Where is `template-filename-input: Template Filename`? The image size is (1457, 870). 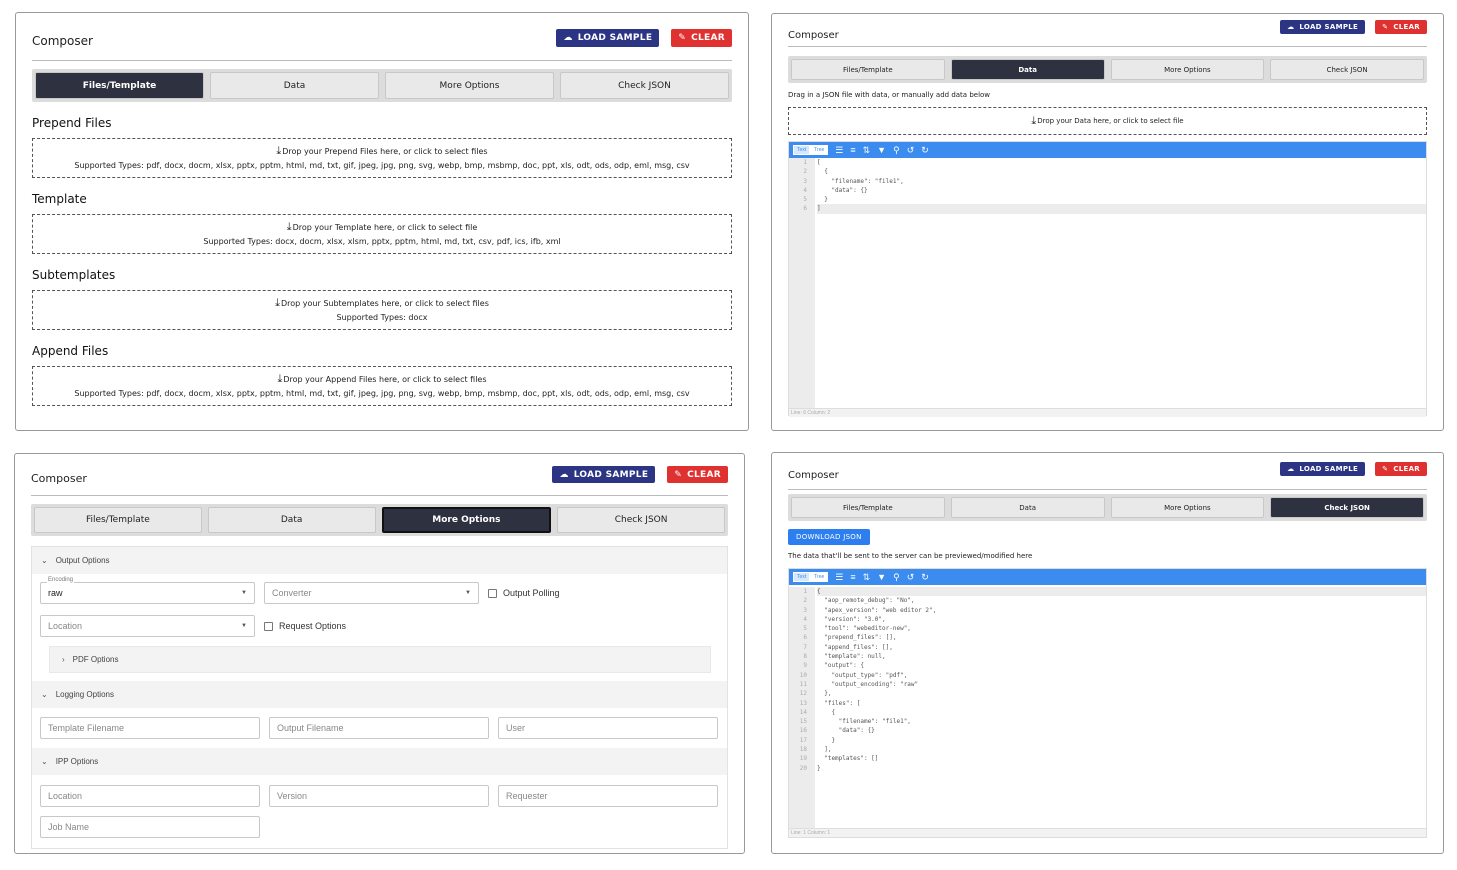
template-filename-input: Template Filename is located at coordinates (150, 728).